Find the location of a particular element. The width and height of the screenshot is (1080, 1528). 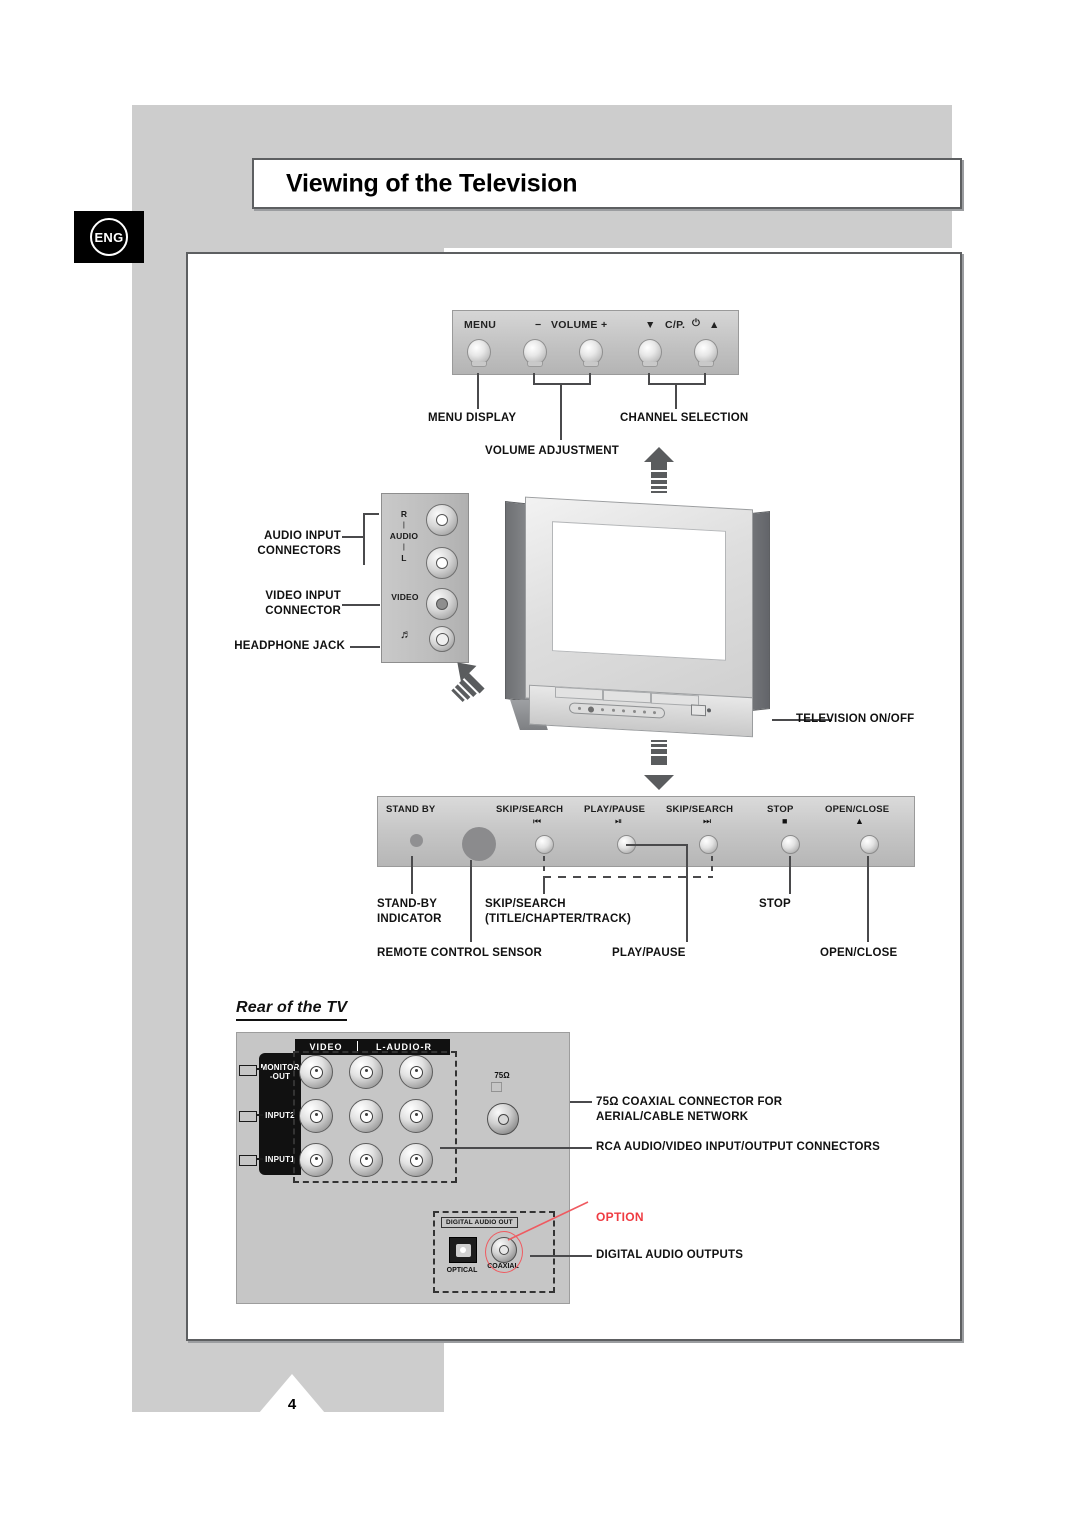

channel-up-knob is located at coordinates (706, 353).